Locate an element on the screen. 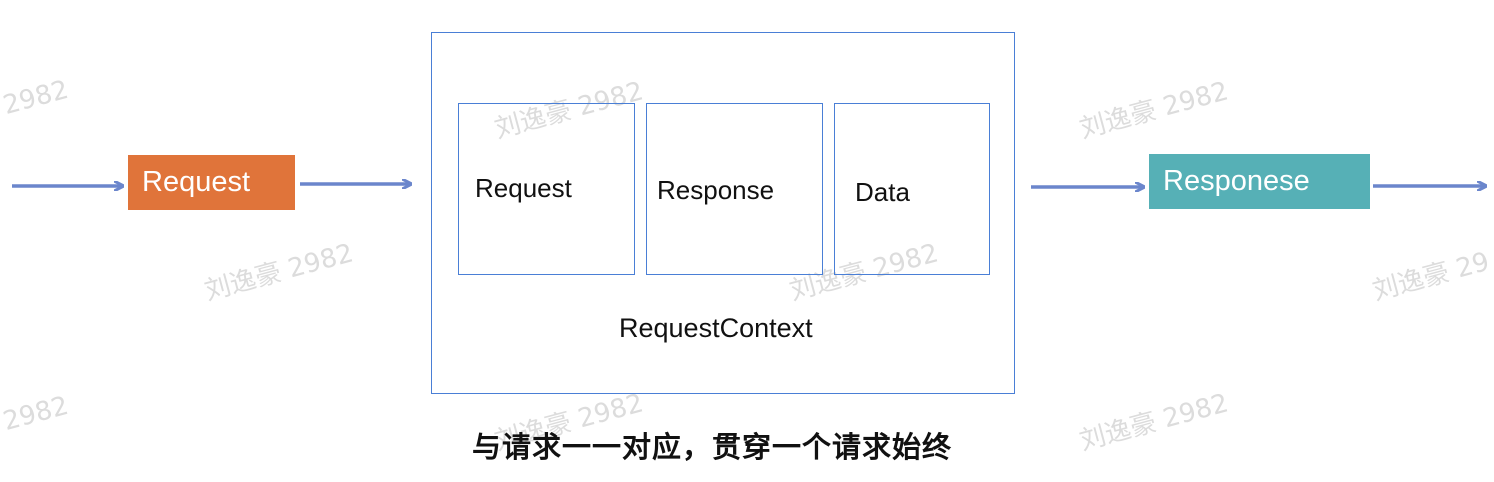 The width and height of the screenshot is (1494, 482). lifecycle-note: 与请求一一对应，贯穿一个请求始终 is located at coordinates (712, 447).